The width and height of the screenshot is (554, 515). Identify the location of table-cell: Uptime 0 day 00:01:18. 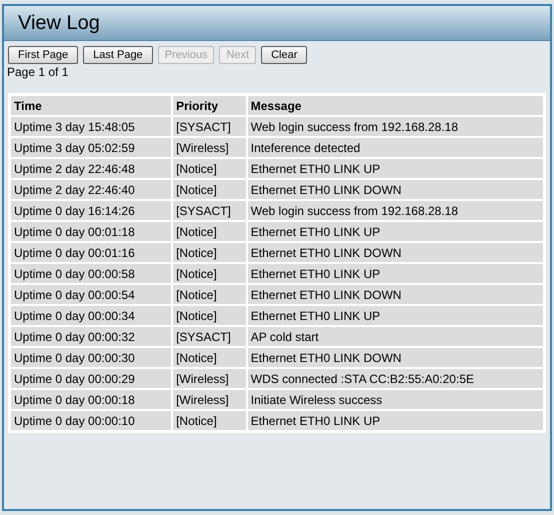
(91, 231).